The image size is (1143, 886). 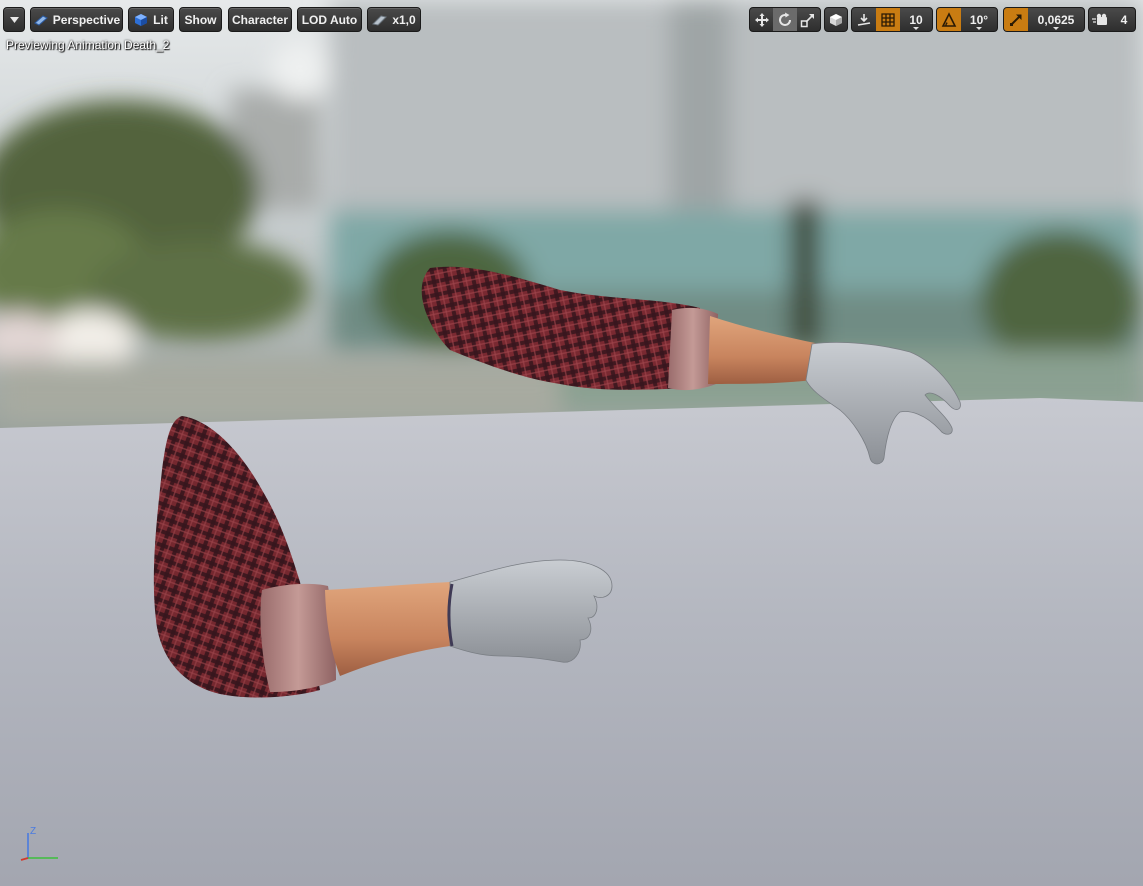 I want to click on perspective-button: Perspective, so click(x=76, y=19).